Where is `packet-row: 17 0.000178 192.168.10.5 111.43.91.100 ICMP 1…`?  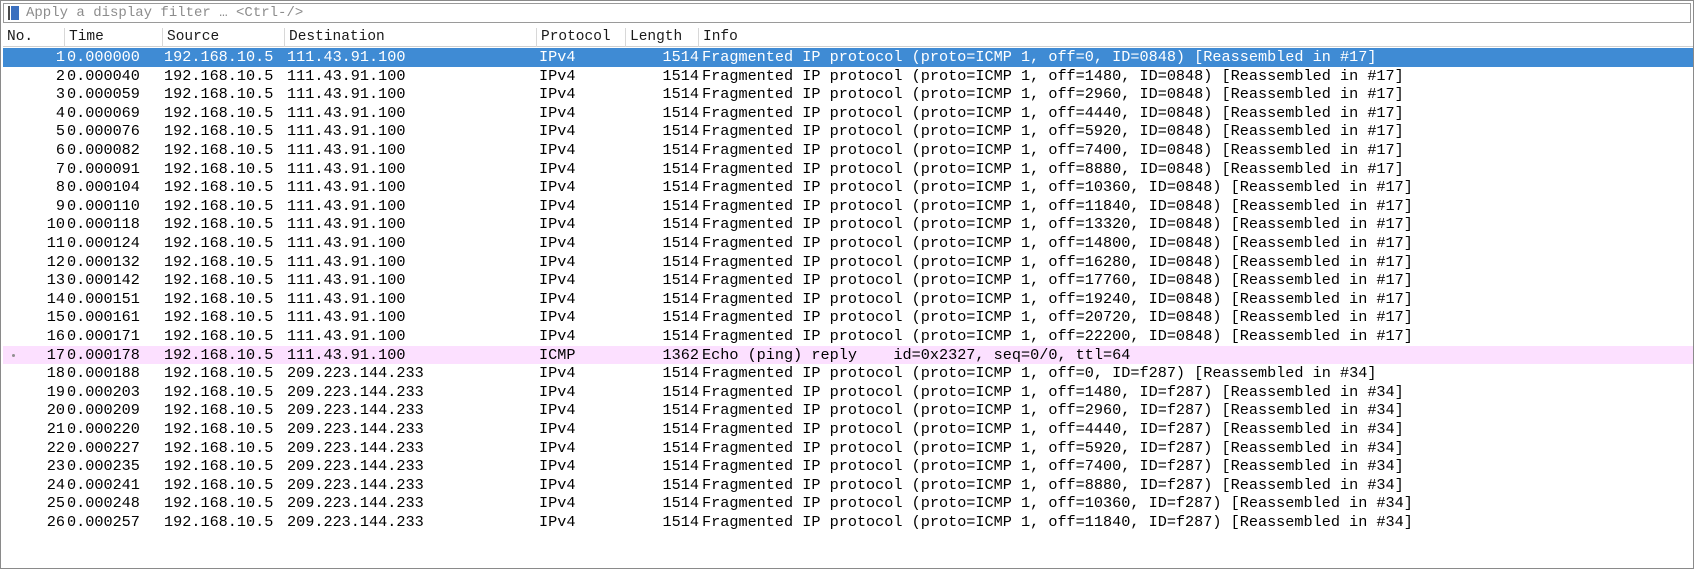 packet-row: 17 0.000178 192.168.10.5 111.43.91.100 ICMP 1… is located at coordinates (848, 355).